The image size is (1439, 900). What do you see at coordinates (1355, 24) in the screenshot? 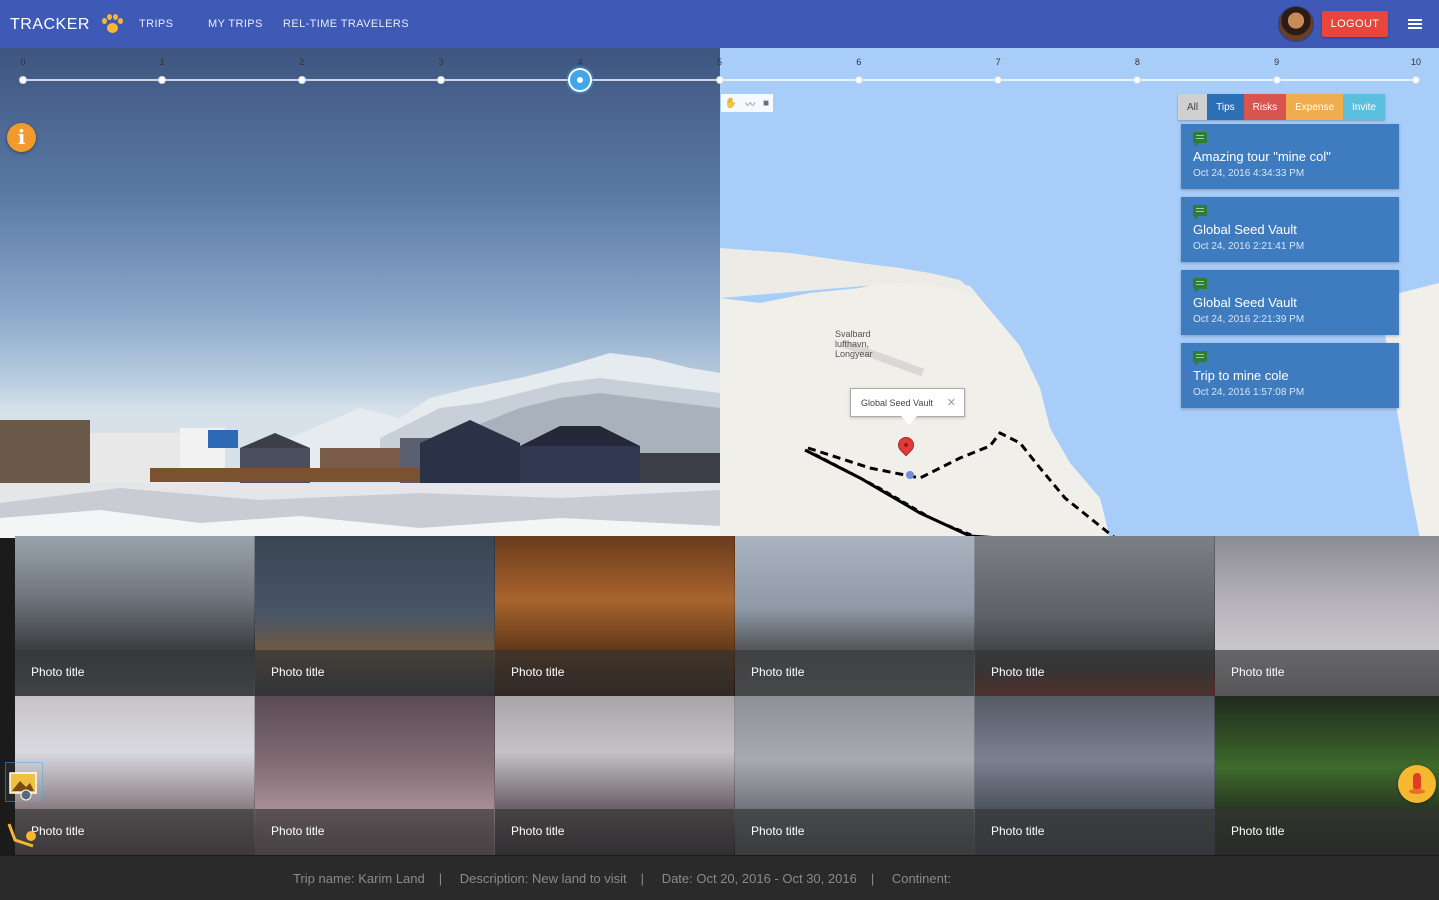
I see `logout-button: LOGOUT` at bounding box center [1355, 24].